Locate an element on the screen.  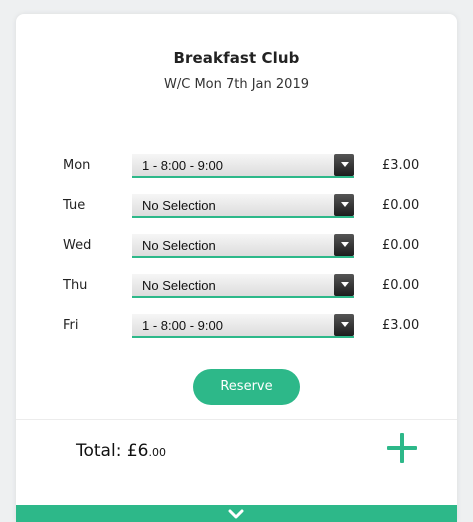
day-row-thu: Thu No Selection £0.00 is located at coordinates (236, 288).